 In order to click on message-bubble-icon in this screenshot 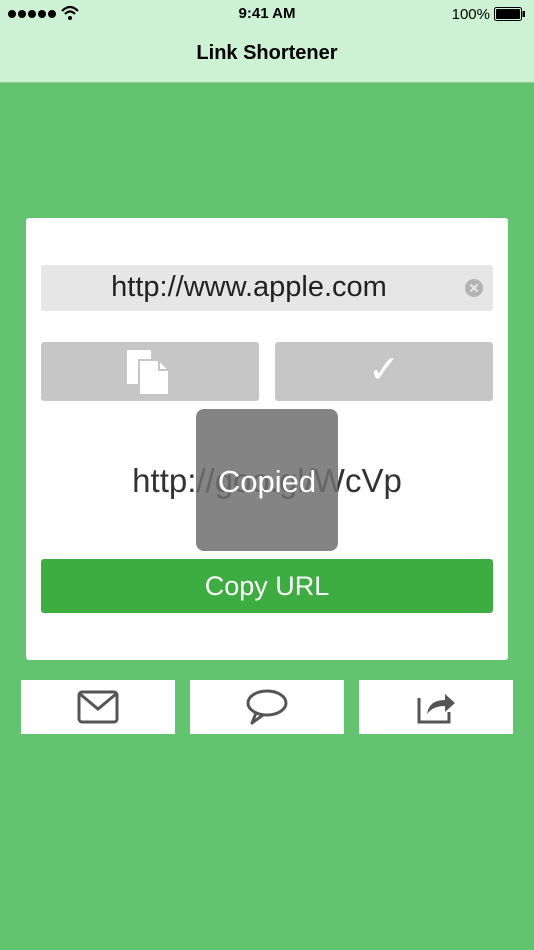, I will do `click(267, 707)`.